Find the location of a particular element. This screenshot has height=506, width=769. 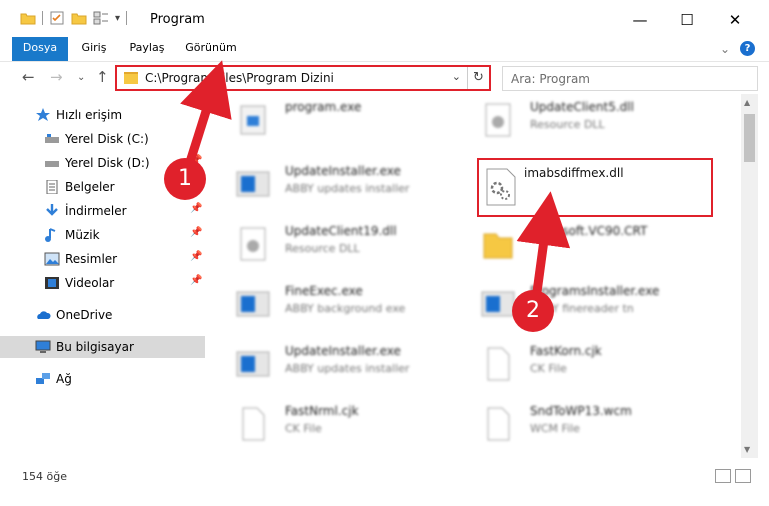

music-icon is located at coordinates (50, 235).